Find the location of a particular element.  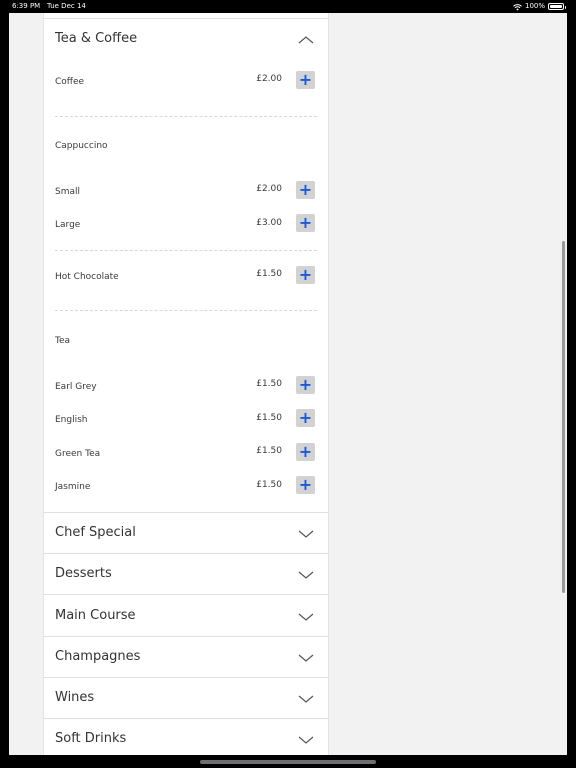

add-cappuccino-large-button: + is located at coordinates (305, 223).